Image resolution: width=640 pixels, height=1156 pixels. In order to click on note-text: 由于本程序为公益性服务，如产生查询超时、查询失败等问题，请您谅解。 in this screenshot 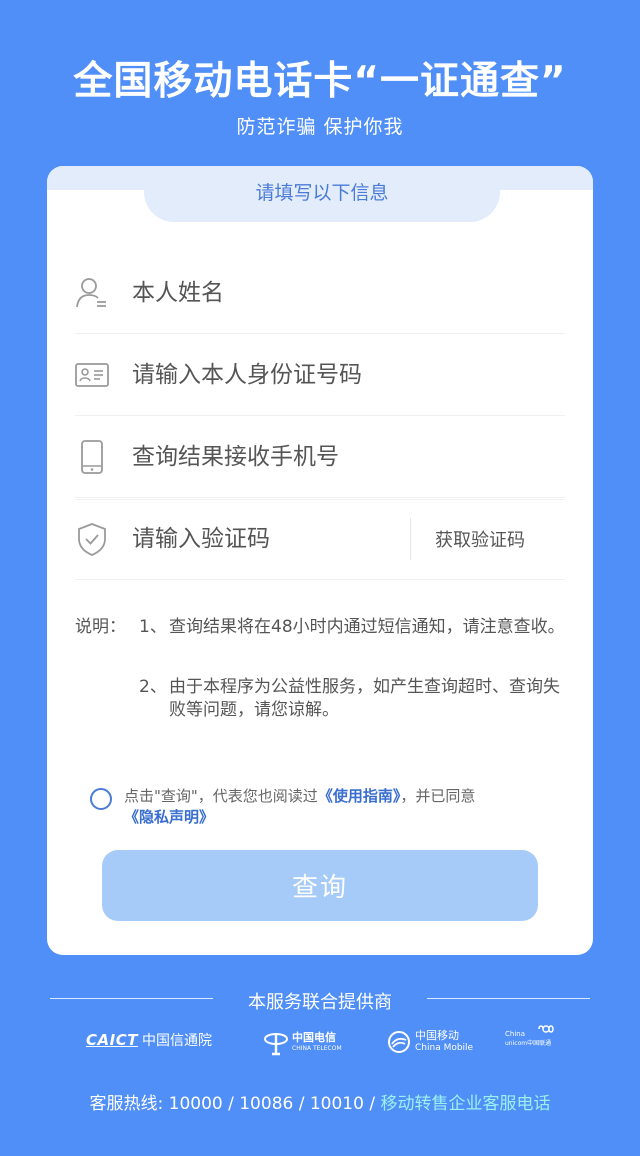, I will do `click(364, 698)`.